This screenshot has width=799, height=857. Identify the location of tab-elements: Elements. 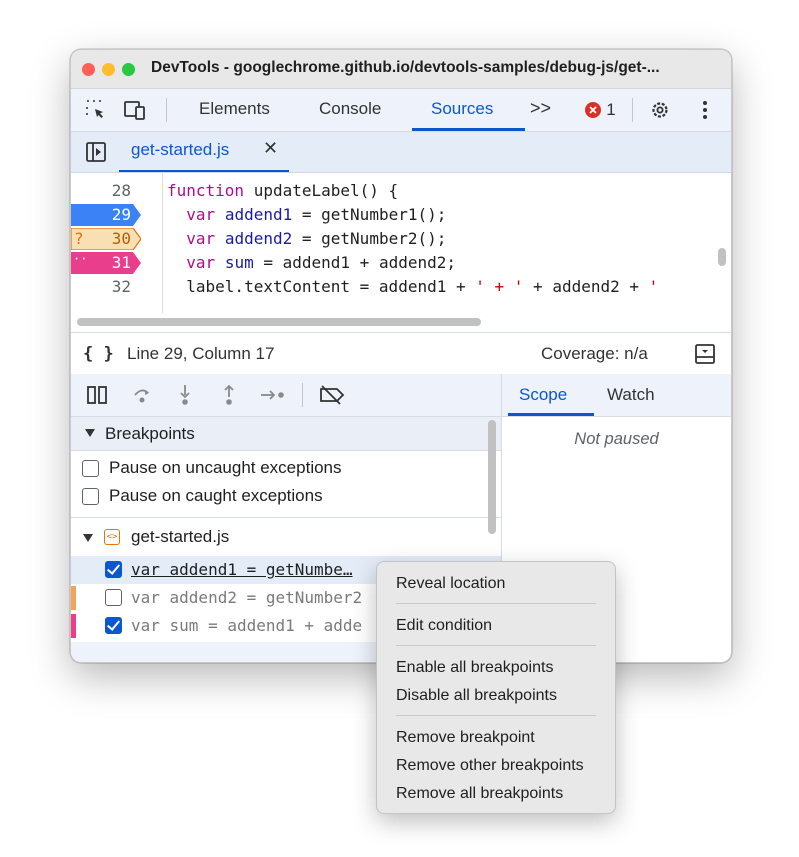
(234, 109).